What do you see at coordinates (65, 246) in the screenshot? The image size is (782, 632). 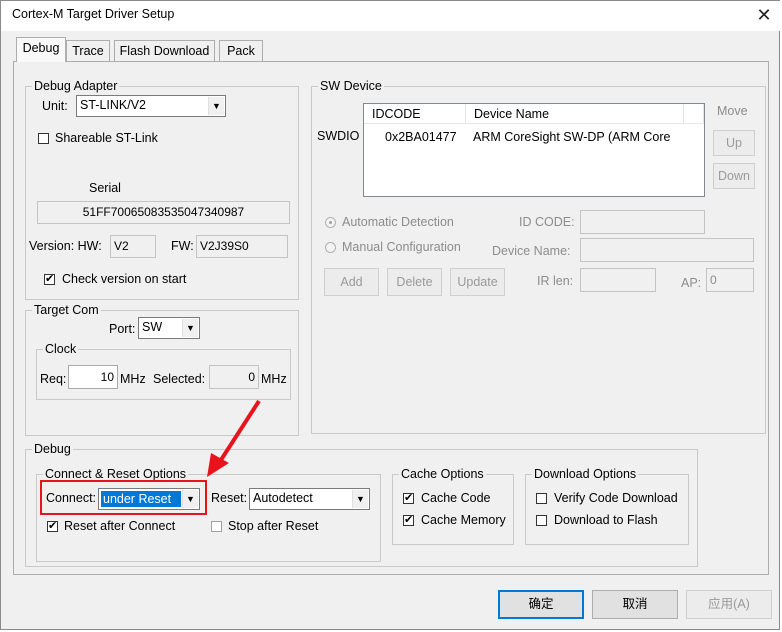 I see `version-hw-label: Version: HW:` at bounding box center [65, 246].